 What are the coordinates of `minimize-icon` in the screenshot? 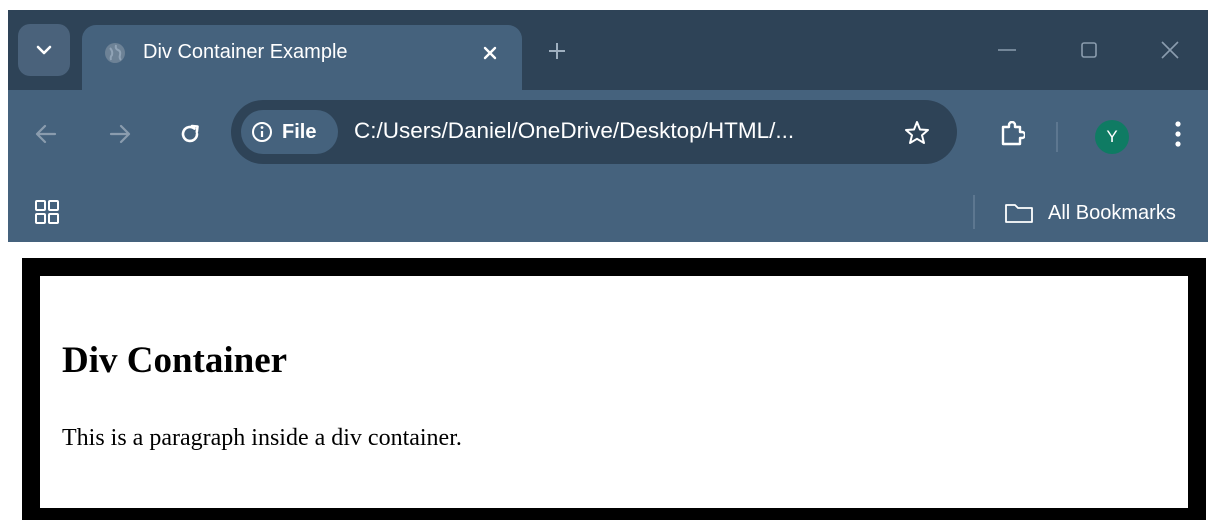 It's located at (1007, 50).